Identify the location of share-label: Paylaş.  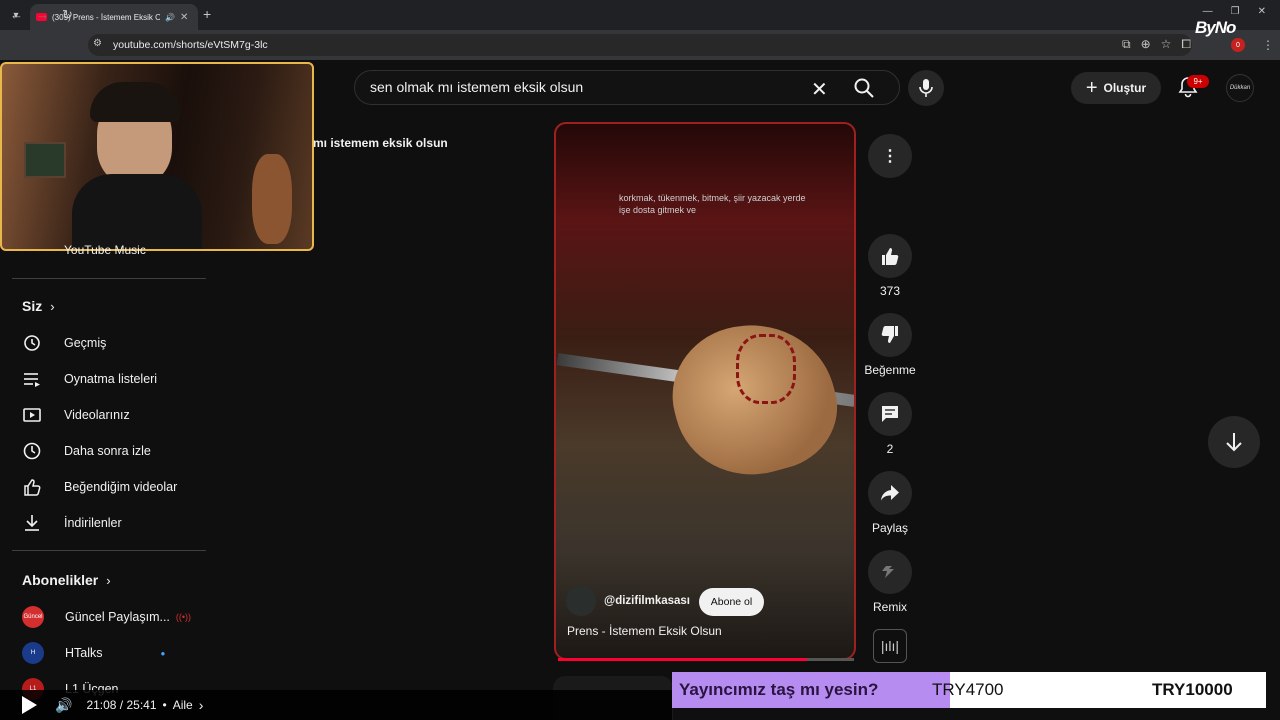
(890, 528).